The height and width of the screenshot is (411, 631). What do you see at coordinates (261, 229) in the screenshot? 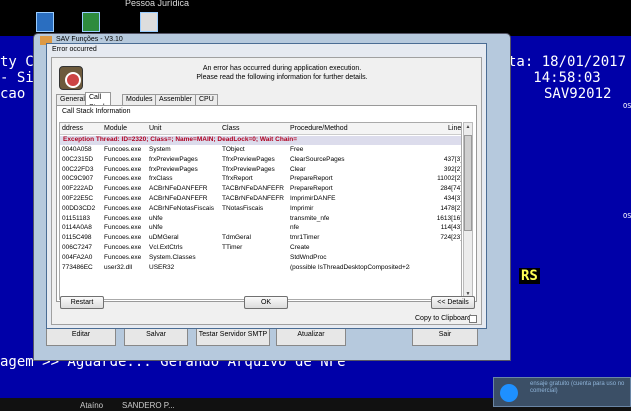
I see `table-row: 0114A0A8 Funcoes.exe uNfe nfe 114[43]` at bounding box center [261, 229].